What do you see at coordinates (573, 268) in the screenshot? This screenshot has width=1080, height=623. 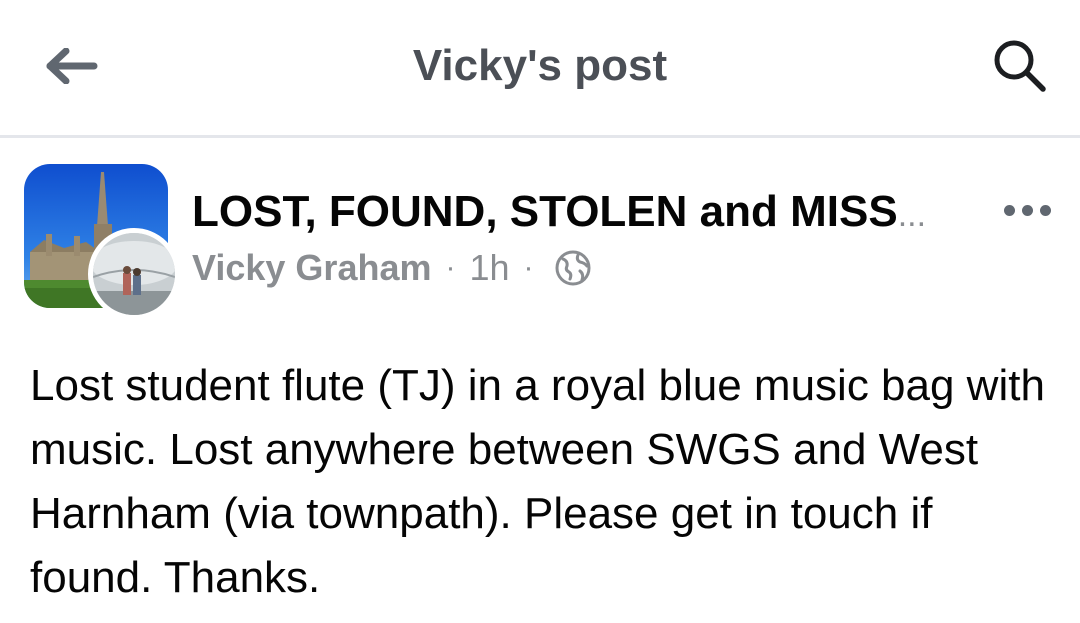 I see `globe-icon` at bounding box center [573, 268].